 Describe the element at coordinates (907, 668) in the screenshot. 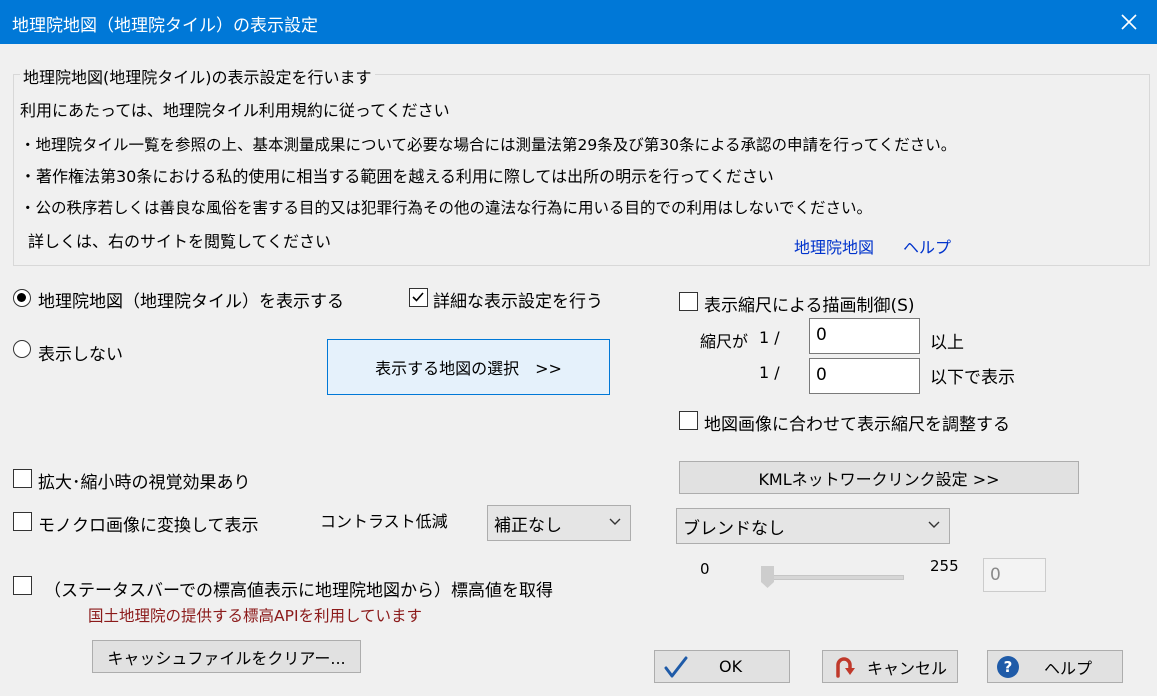

I see `cancel-button-label: キャンセル` at that location.